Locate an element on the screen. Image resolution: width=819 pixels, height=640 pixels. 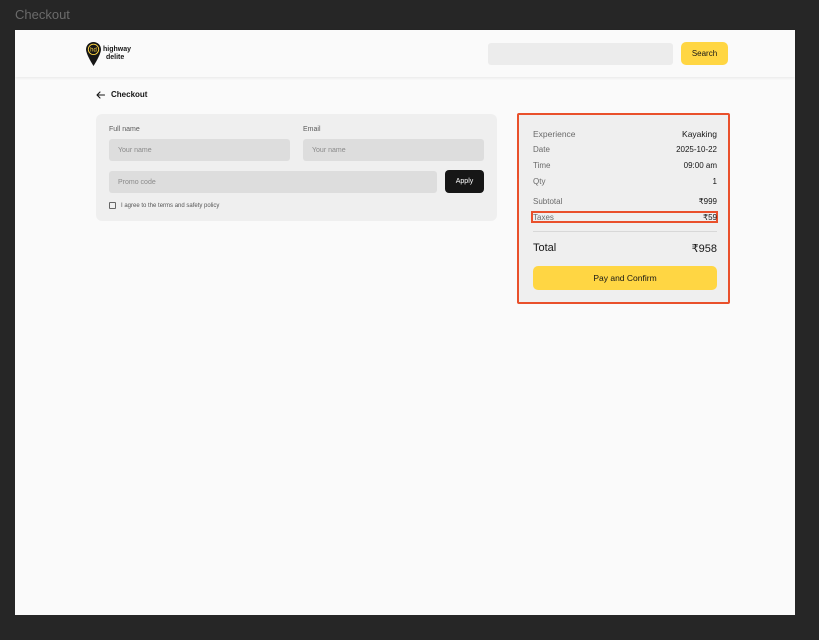
summary-label: Date is located at coordinates (541, 149).